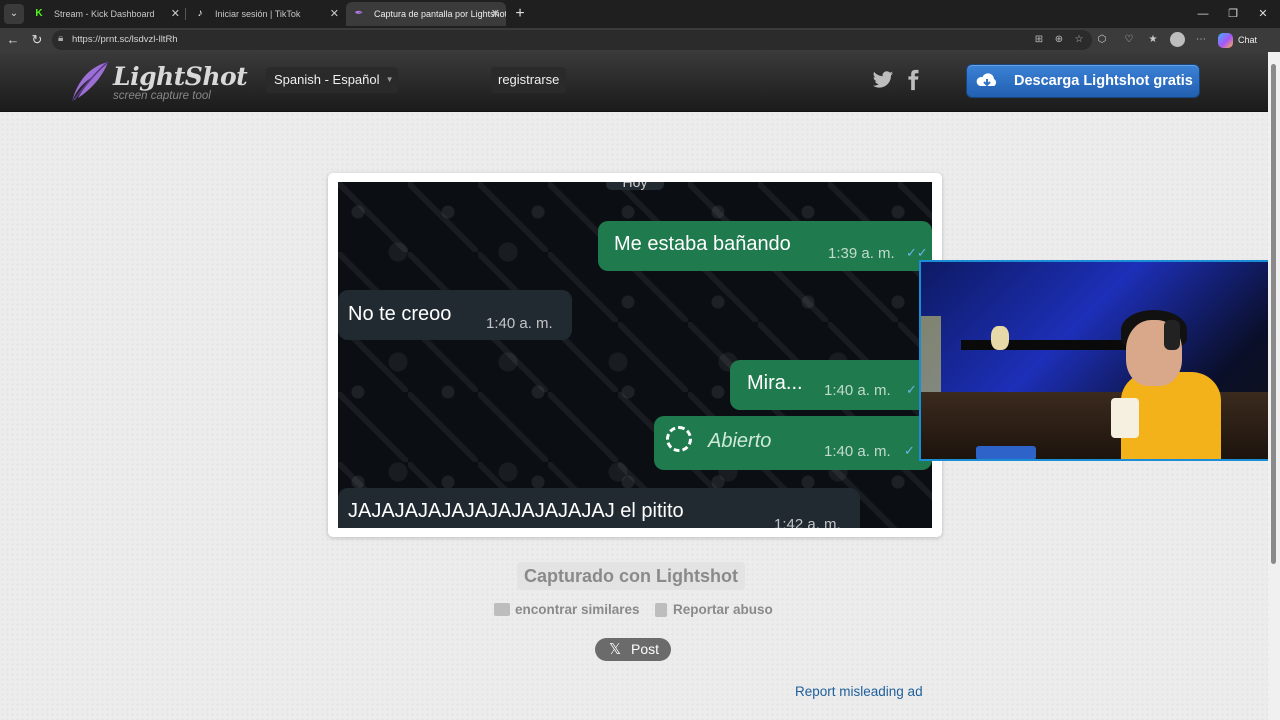 The height and width of the screenshot is (720, 1280). I want to click on headset, so click(1172, 335).